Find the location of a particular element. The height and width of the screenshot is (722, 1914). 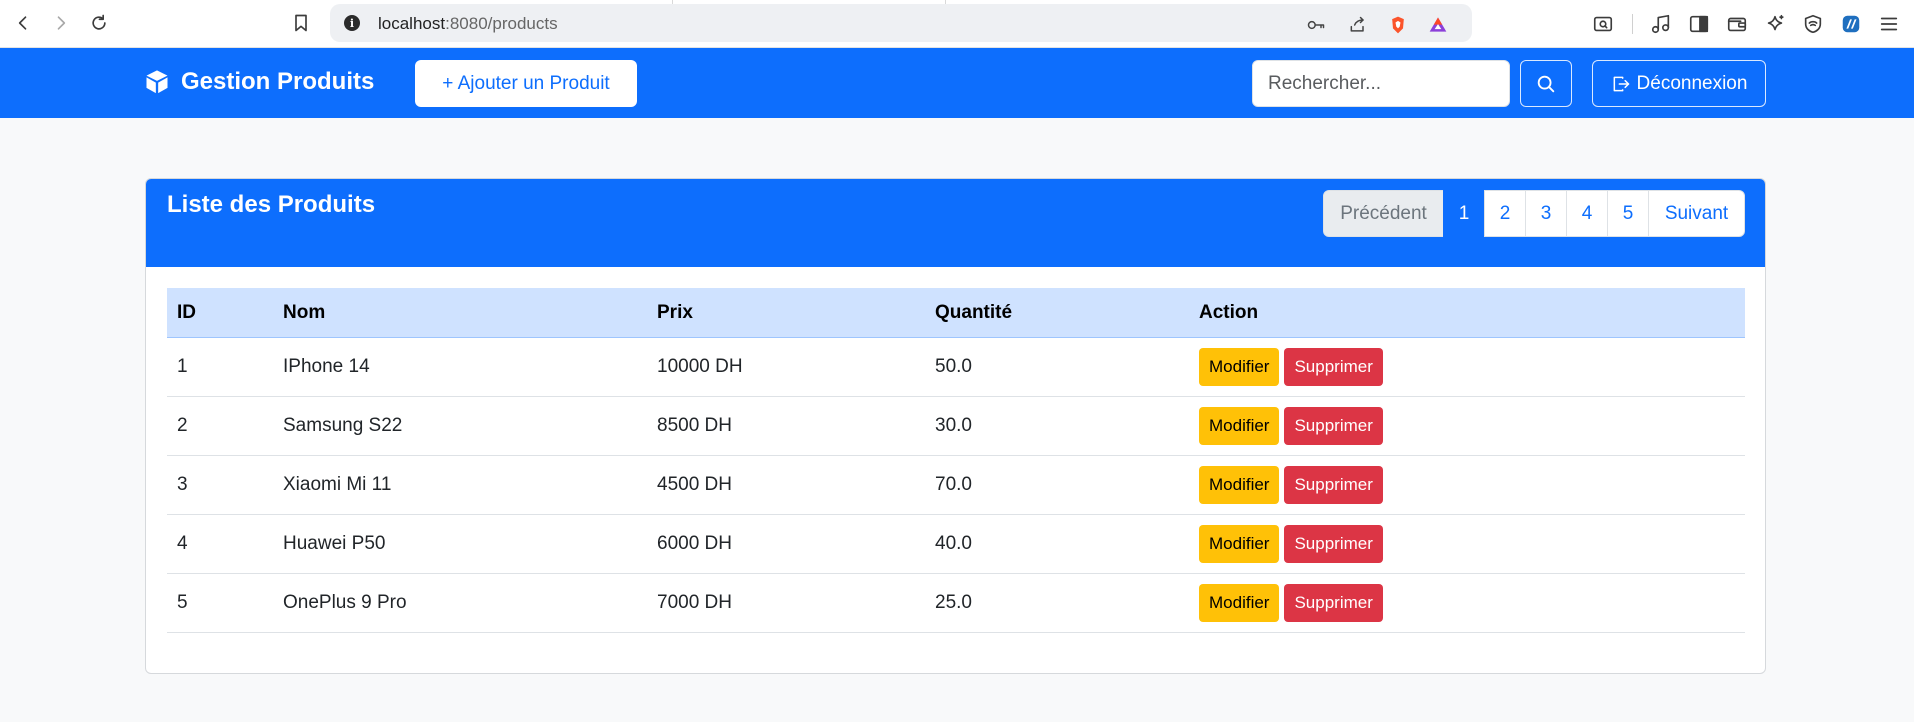

pagination-next: Suivant is located at coordinates (1696, 213).